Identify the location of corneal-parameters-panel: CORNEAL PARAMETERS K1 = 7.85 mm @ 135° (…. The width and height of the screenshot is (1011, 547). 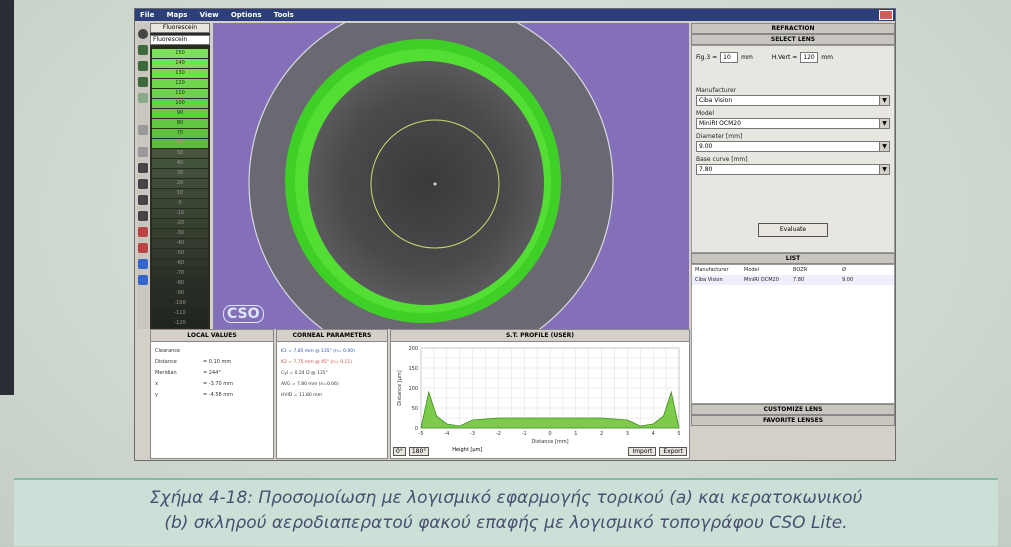
(332, 394).